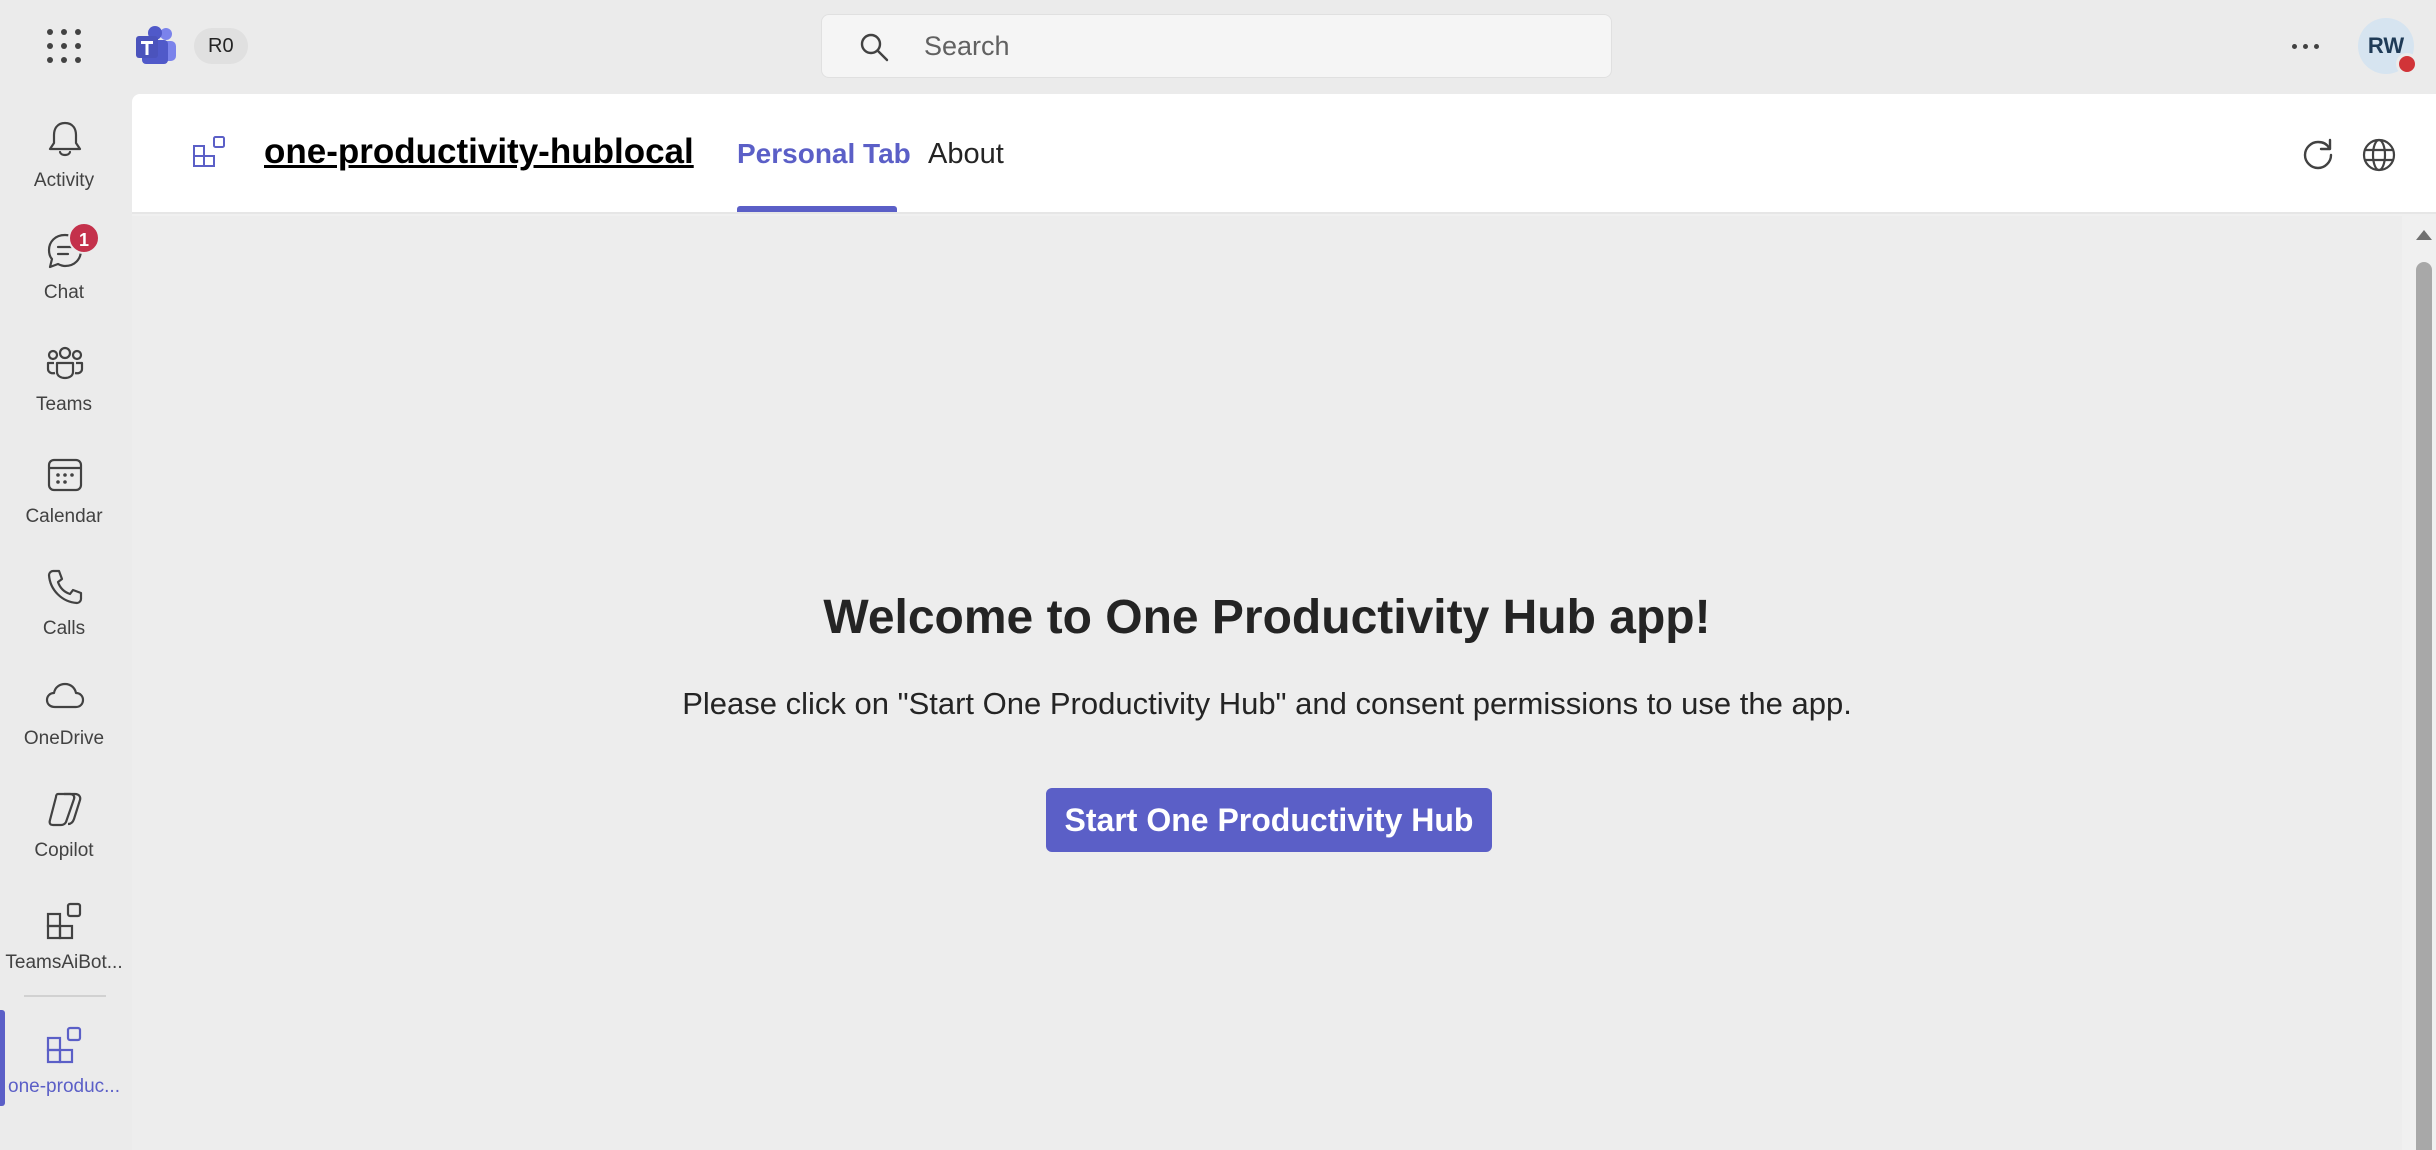  What do you see at coordinates (209, 151) in the screenshot?
I see `app-icon` at bounding box center [209, 151].